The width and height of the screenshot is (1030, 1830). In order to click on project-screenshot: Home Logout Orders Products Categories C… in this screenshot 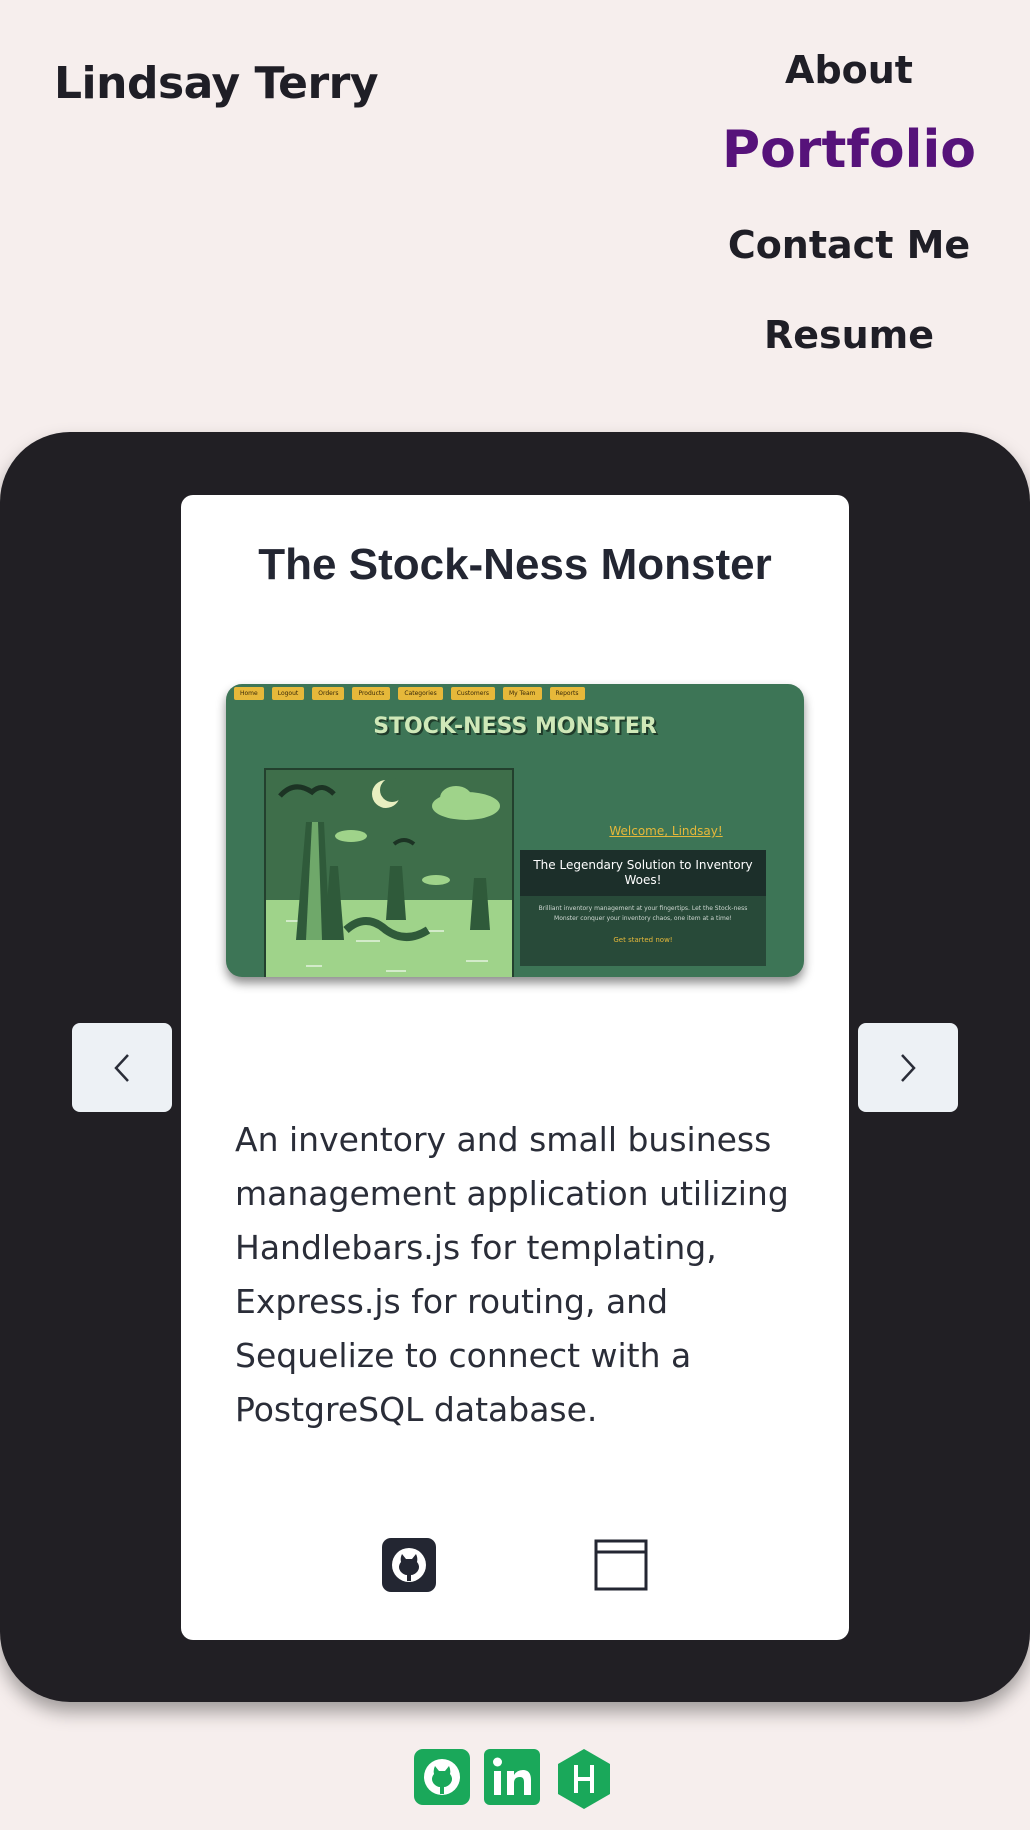, I will do `click(515, 830)`.